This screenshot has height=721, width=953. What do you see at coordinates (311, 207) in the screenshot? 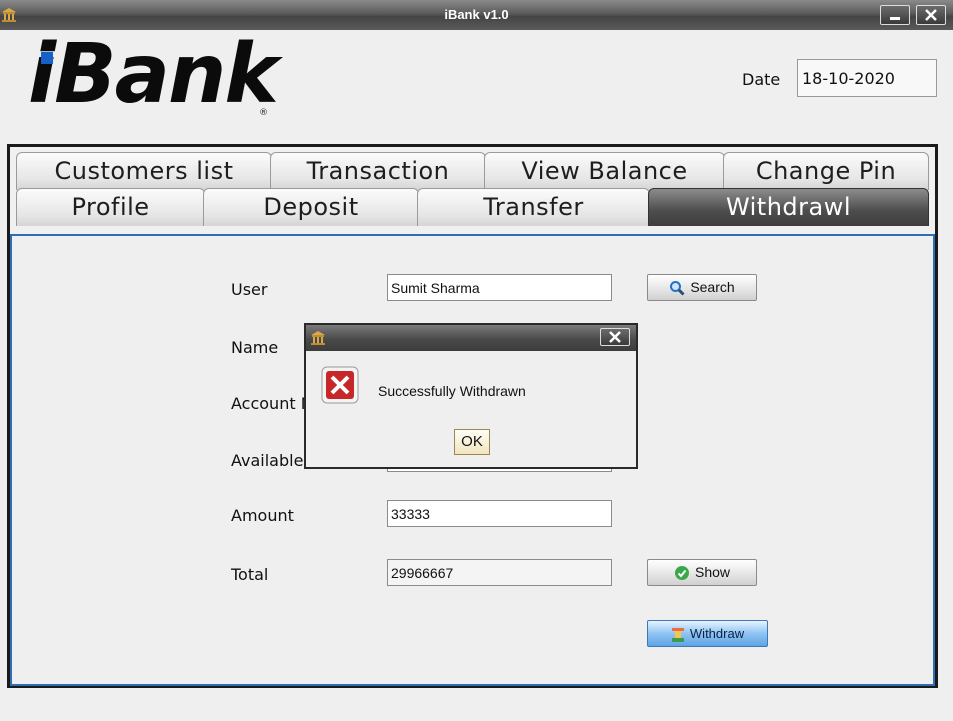
I see `tab-deposit: Deposit` at bounding box center [311, 207].